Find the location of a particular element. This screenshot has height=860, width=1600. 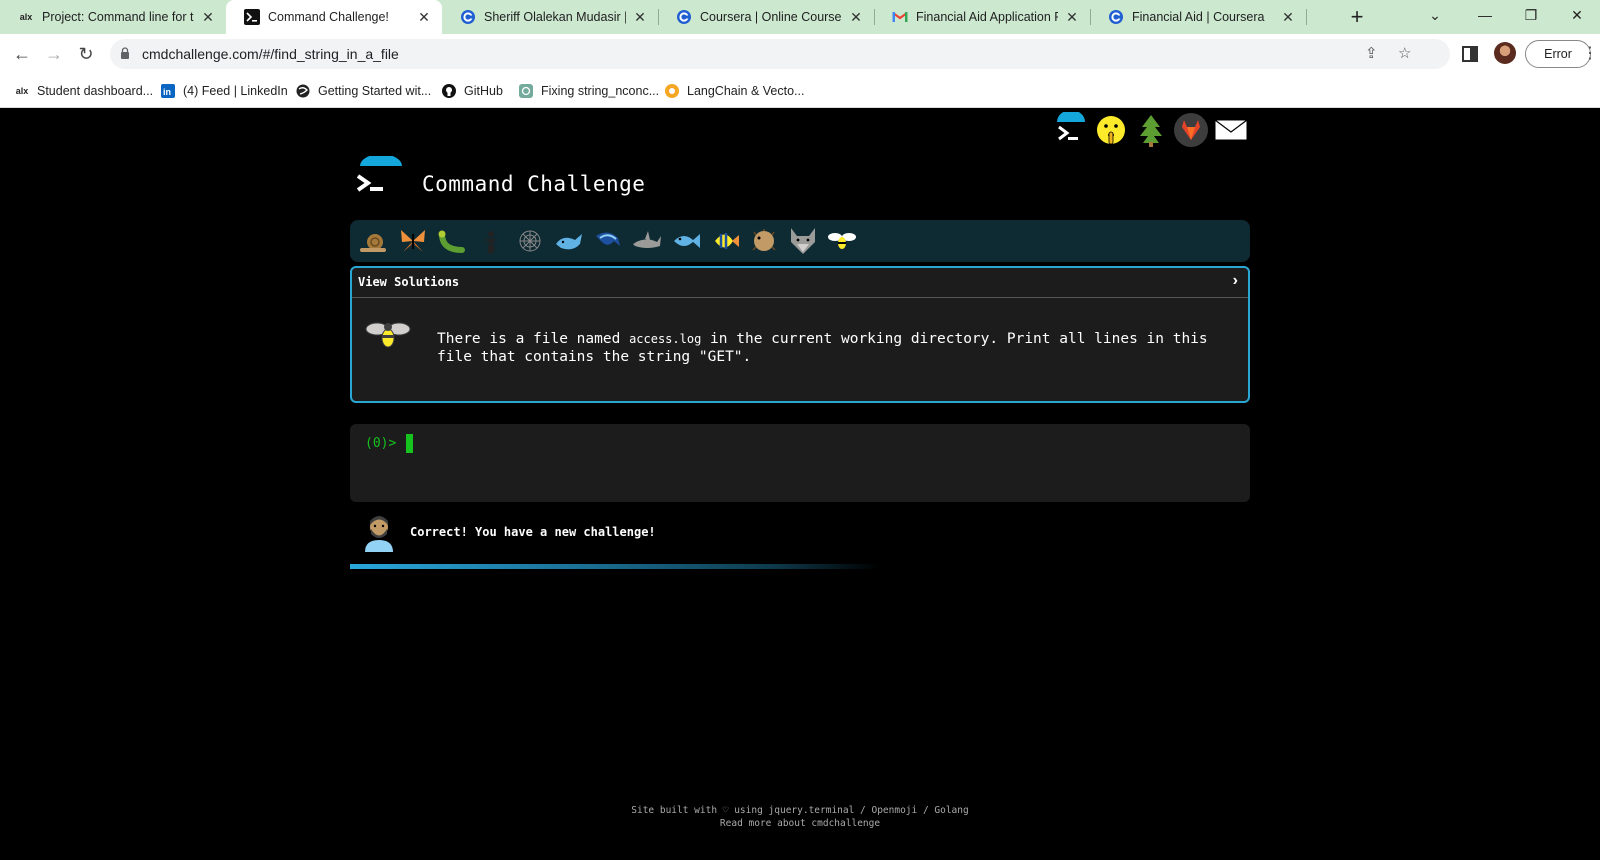

side-panel-icon is located at coordinates (1470, 54).